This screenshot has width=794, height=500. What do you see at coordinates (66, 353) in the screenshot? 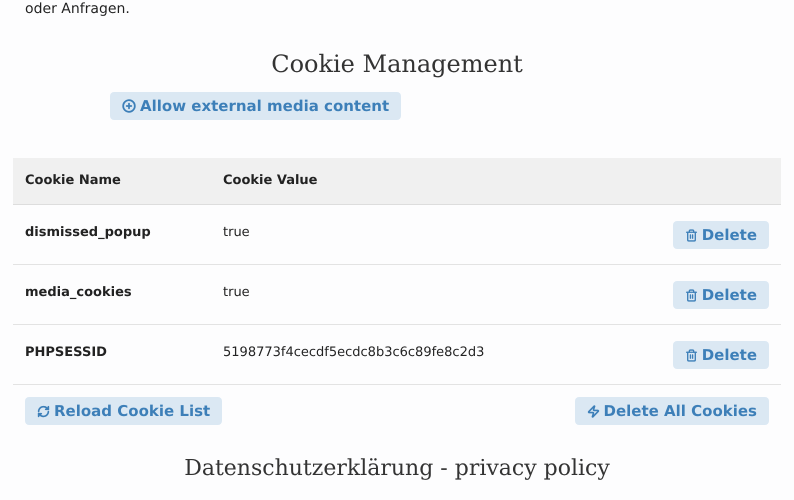
I see `cookie-name: PHPSESSID` at bounding box center [66, 353].